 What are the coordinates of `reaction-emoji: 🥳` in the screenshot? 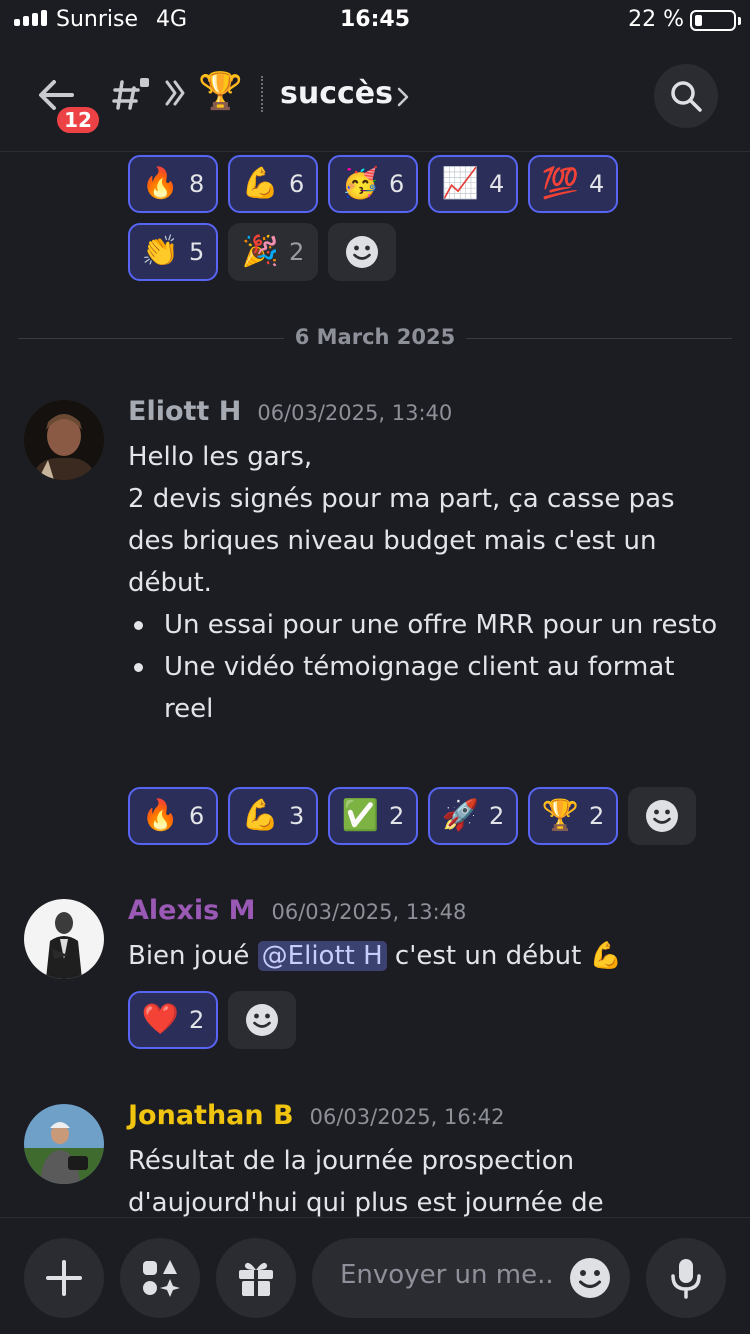 It's located at (360, 183).